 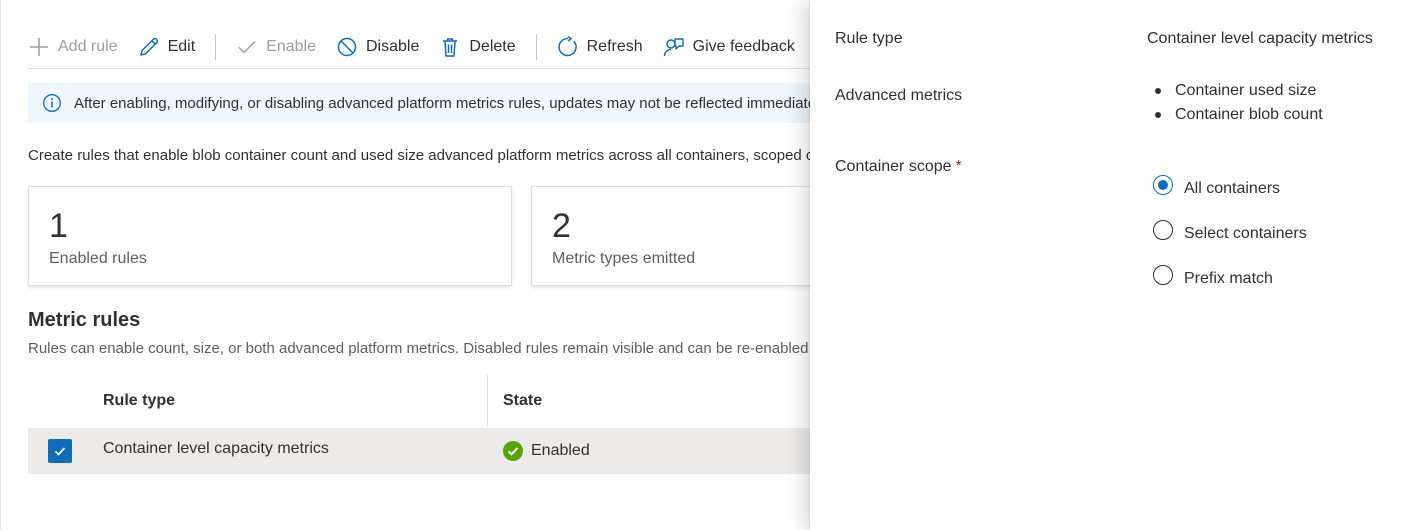 What do you see at coordinates (291, 46) in the screenshot?
I see `enable-label: Enable` at bounding box center [291, 46].